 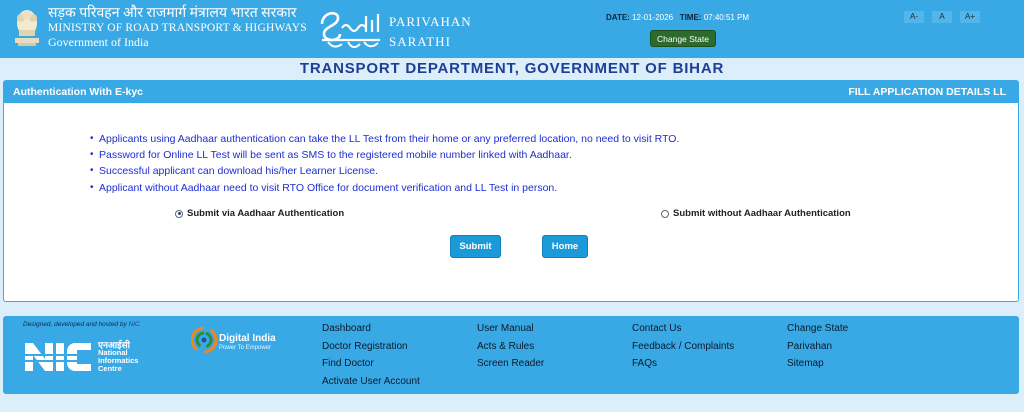 What do you see at coordinates (350, 29) in the screenshot?
I see `sarathi-logo-icon` at bounding box center [350, 29].